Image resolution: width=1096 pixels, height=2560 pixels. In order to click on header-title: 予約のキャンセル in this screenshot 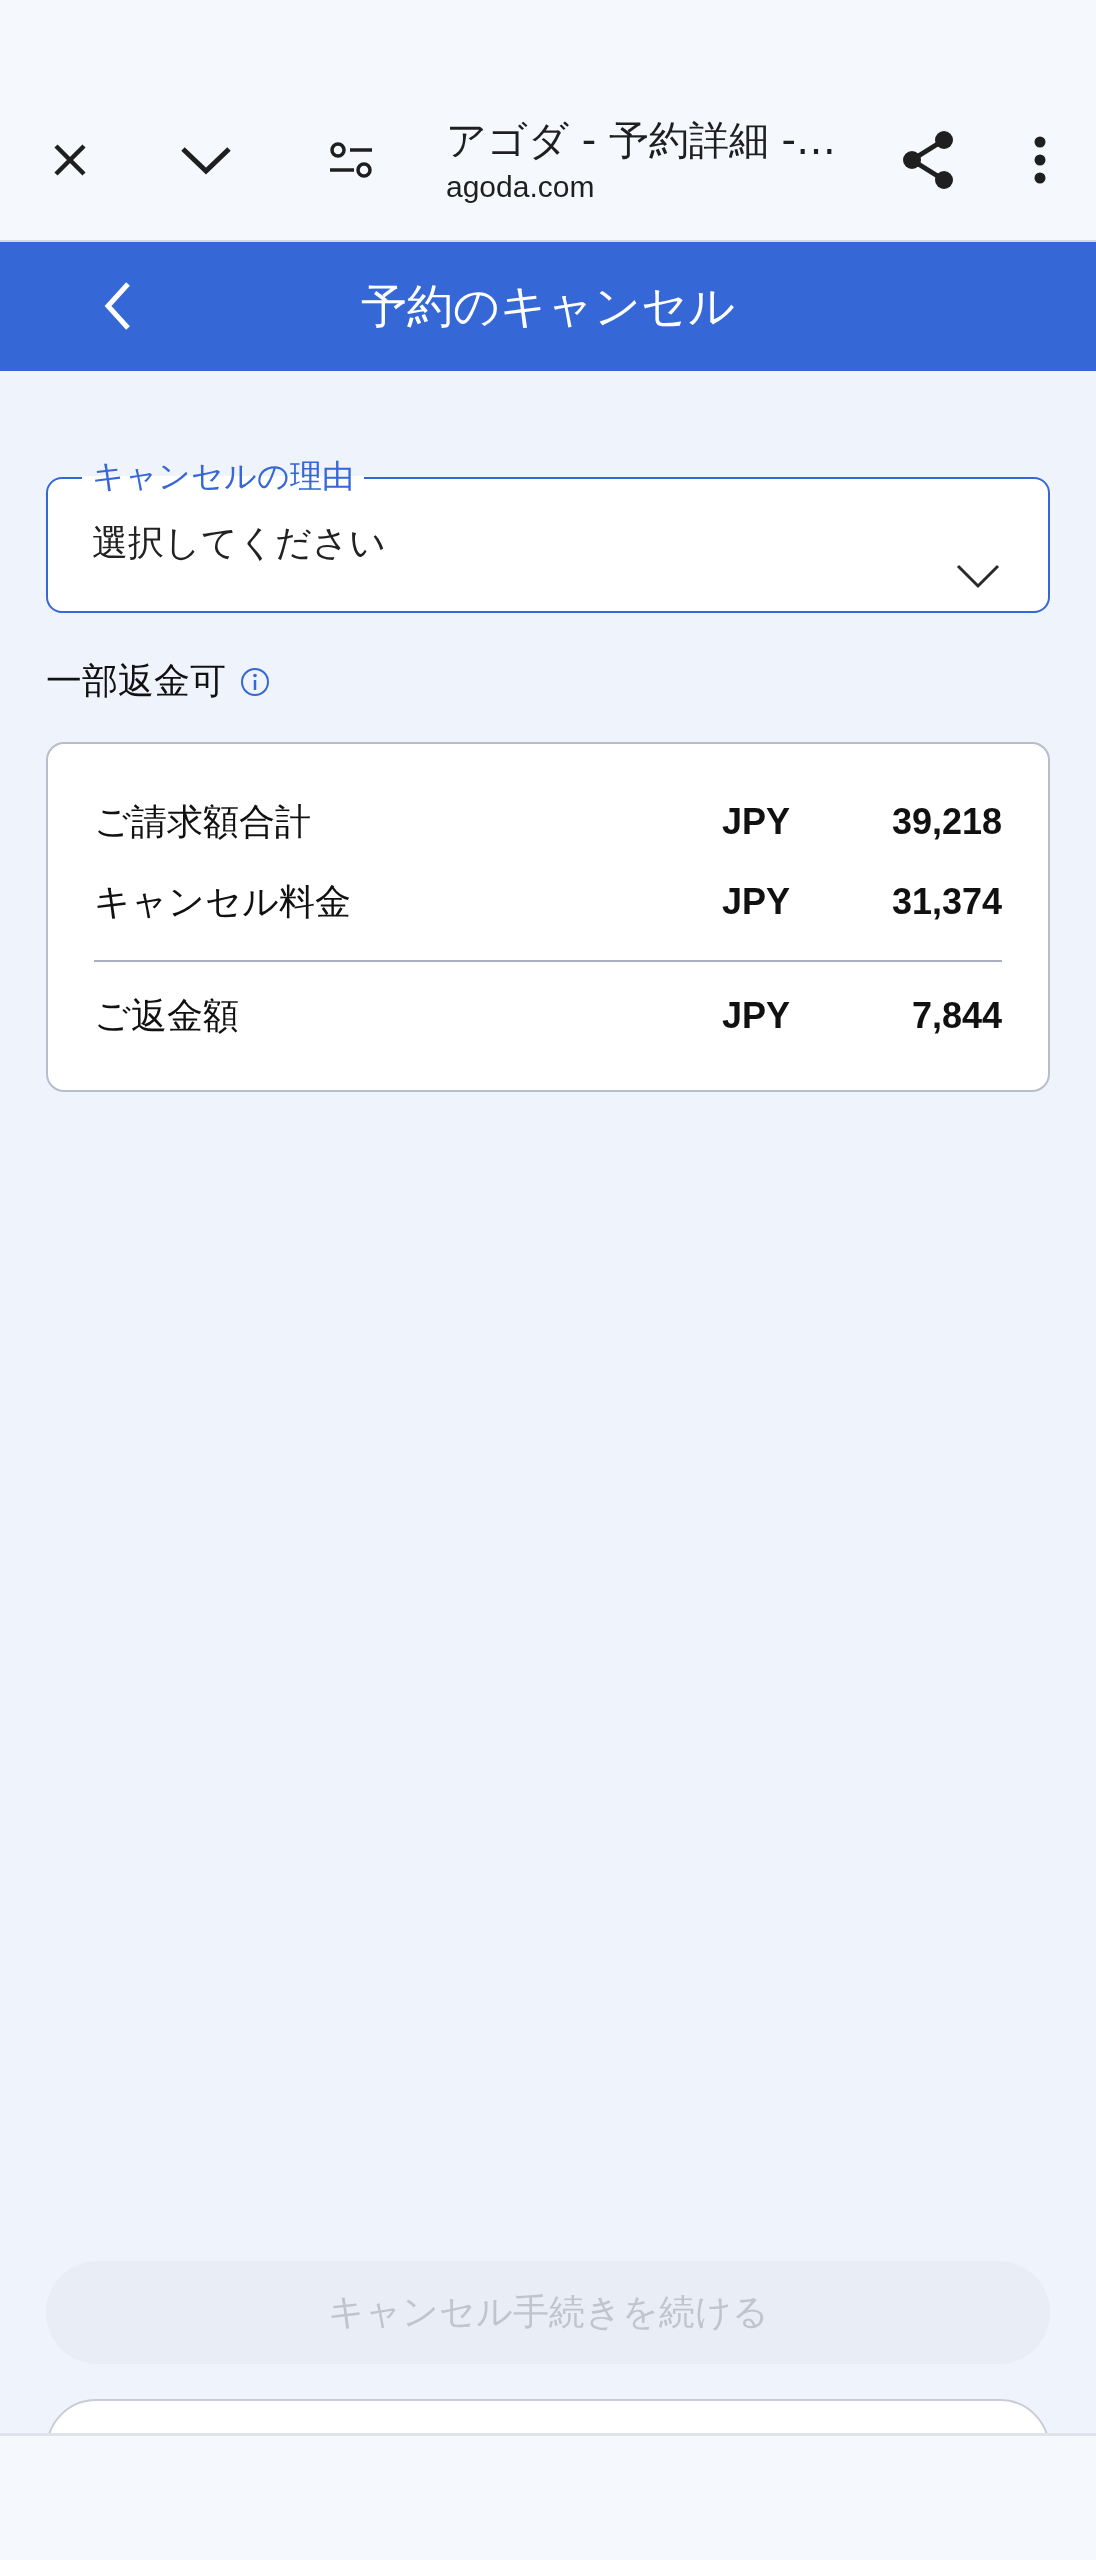, I will do `click(548, 306)`.